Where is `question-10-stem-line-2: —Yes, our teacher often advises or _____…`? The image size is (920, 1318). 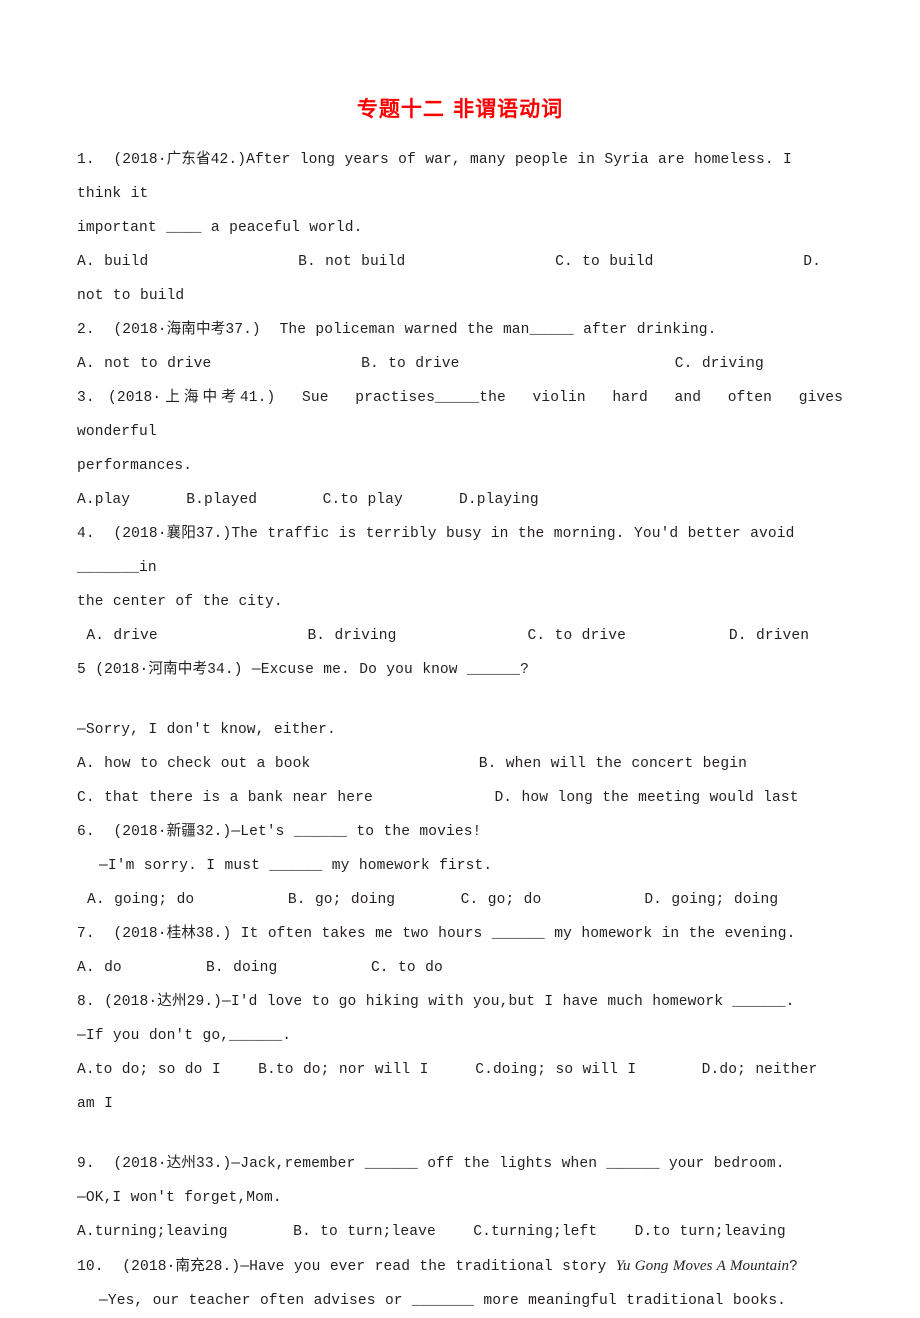 question-10-stem-line-2: —Yes, our teacher often advises or _____… is located at coordinates (443, 1301).